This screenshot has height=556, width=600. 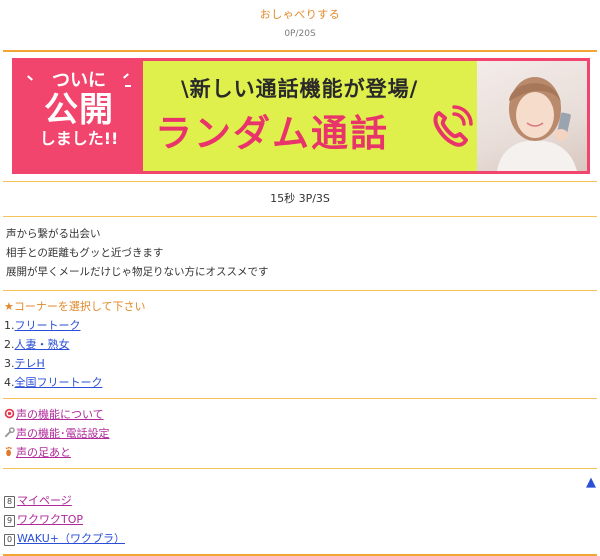 What do you see at coordinates (137, 272) in the screenshot?
I see `intro-line: 展開が早くメールだけじゃ物足りない方にオススメです` at bounding box center [137, 272].